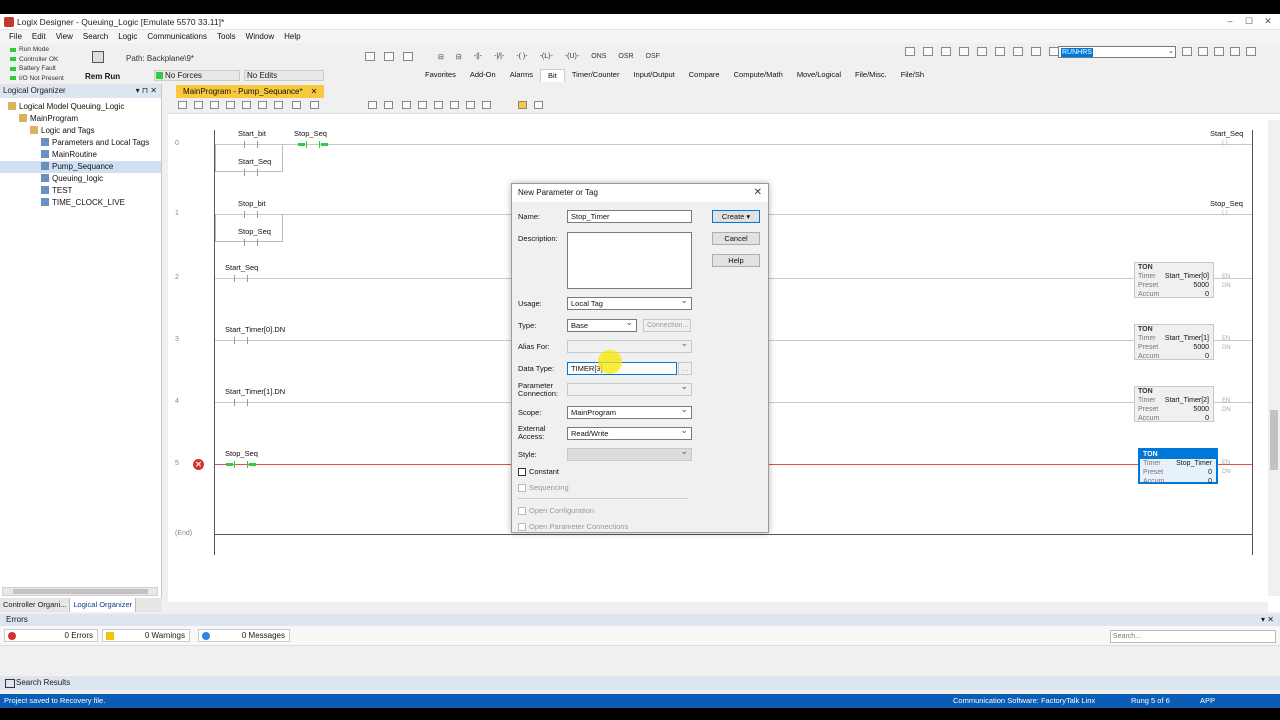 Image resolution: width=1280 pixels, height=720 pixels. I want to click on messages-filter-button: 0 Messages, so click(244, 635).